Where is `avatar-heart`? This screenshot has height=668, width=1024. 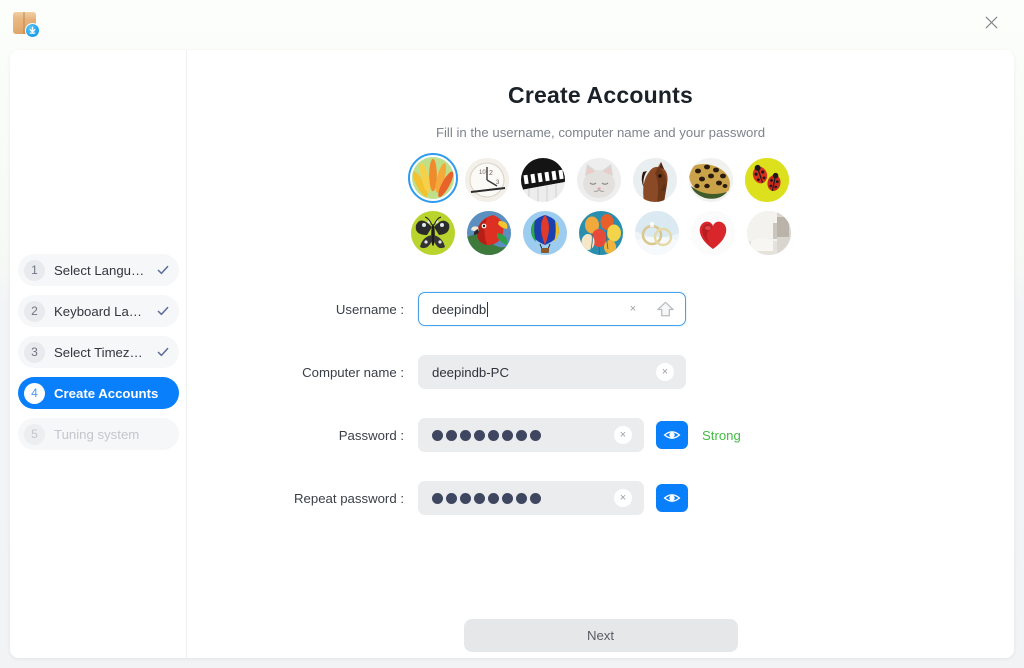
avatar-heart is located at coordinates (712, 233).